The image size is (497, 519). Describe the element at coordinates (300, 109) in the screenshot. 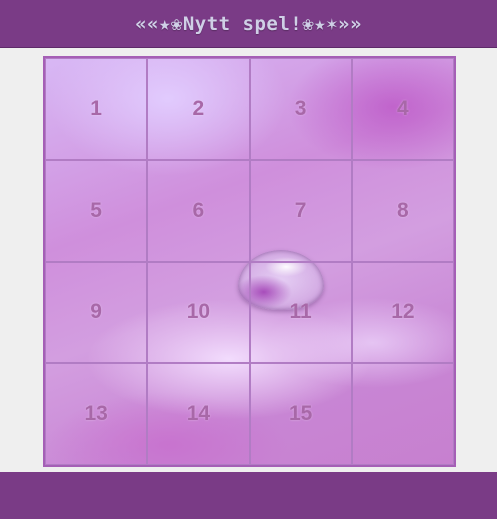

I see `puzzle-tile: 3` at that location.